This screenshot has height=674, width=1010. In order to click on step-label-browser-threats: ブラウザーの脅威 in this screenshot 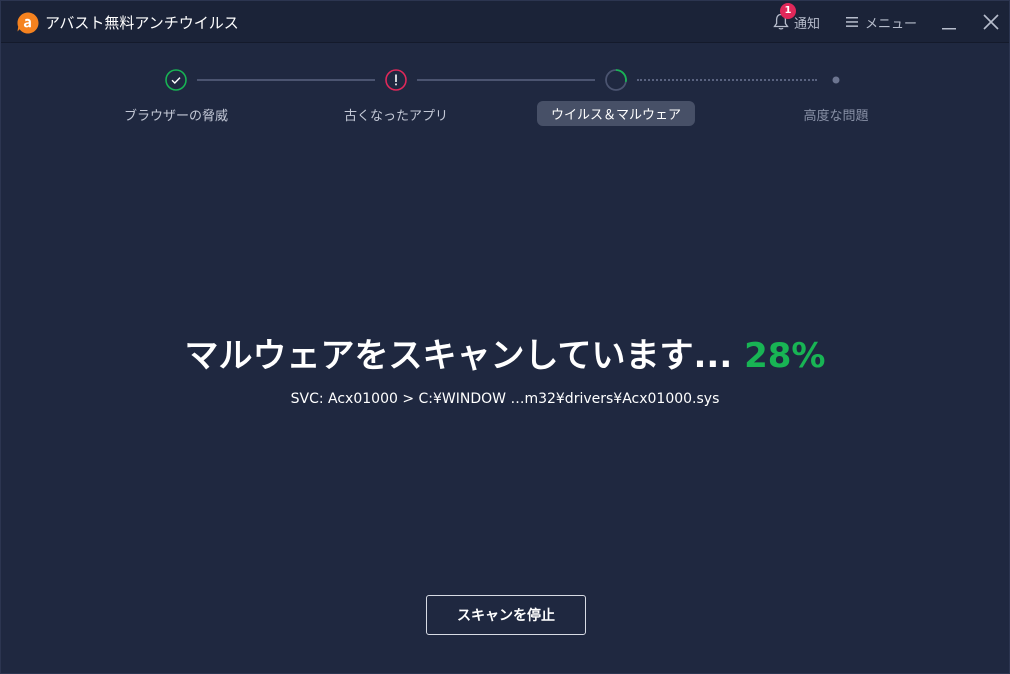, I will do `click(176, 116)`.